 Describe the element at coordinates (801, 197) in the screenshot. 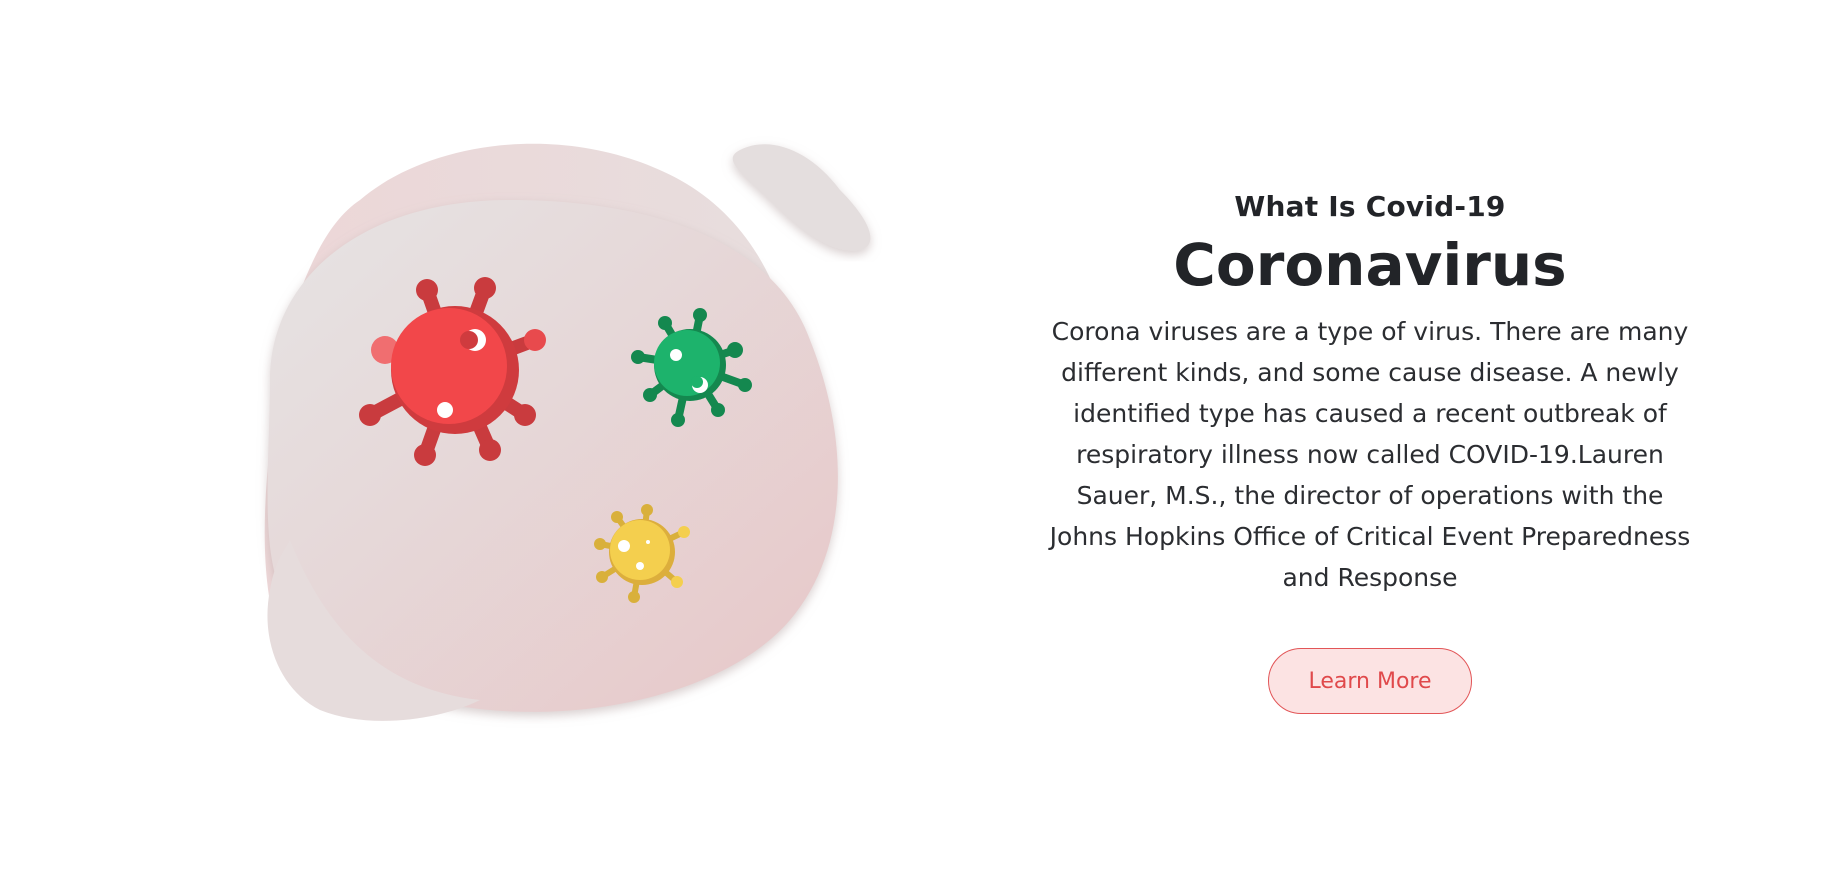

I see `blob-small` at that location.